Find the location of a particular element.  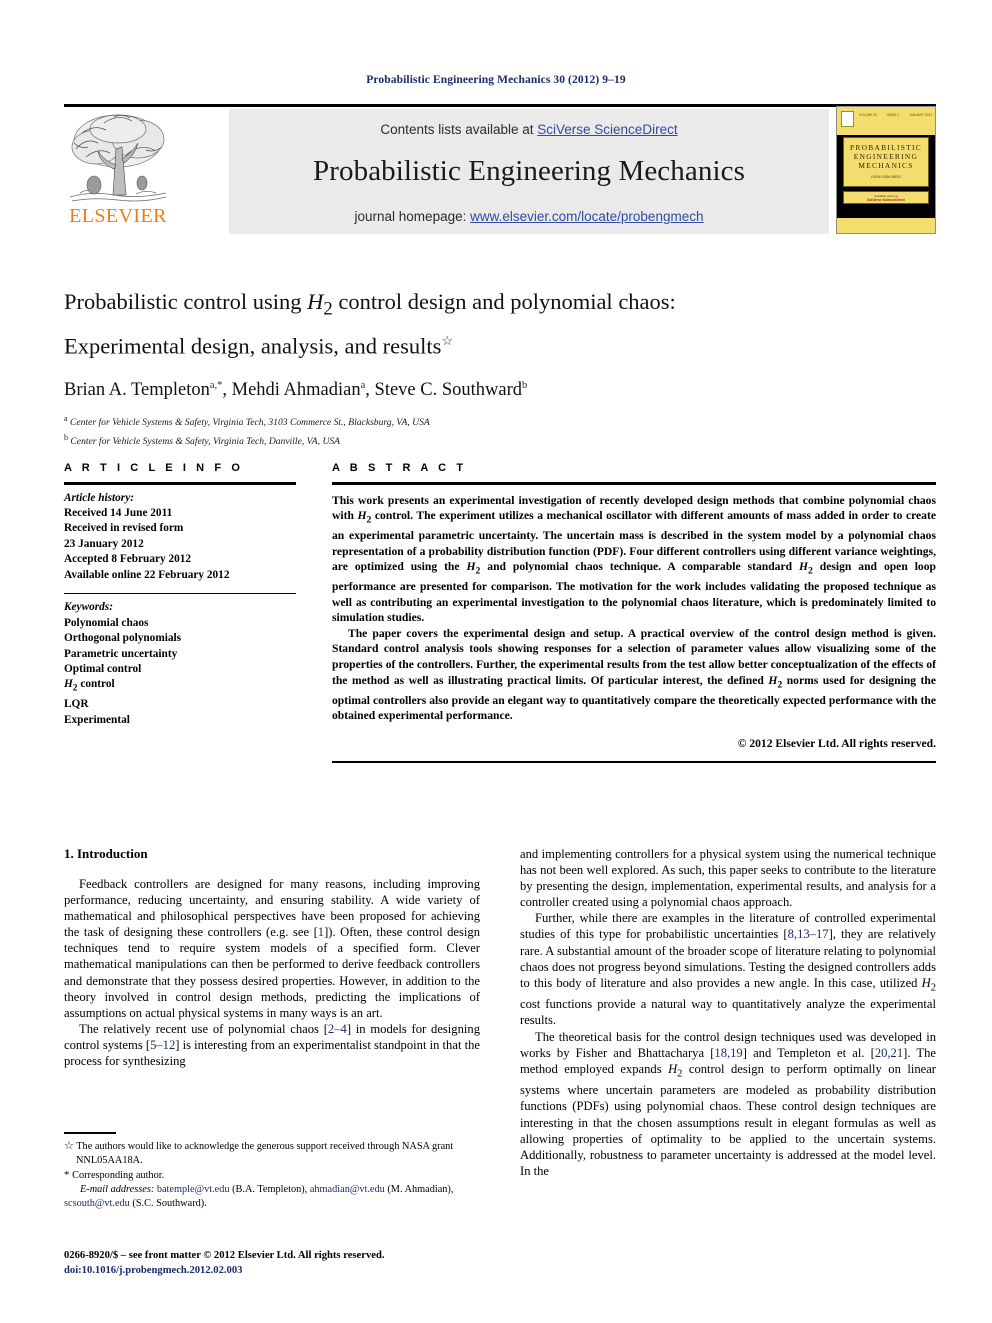

email-owner: (S.C. Southward). is located at coordinates (168, 1203).